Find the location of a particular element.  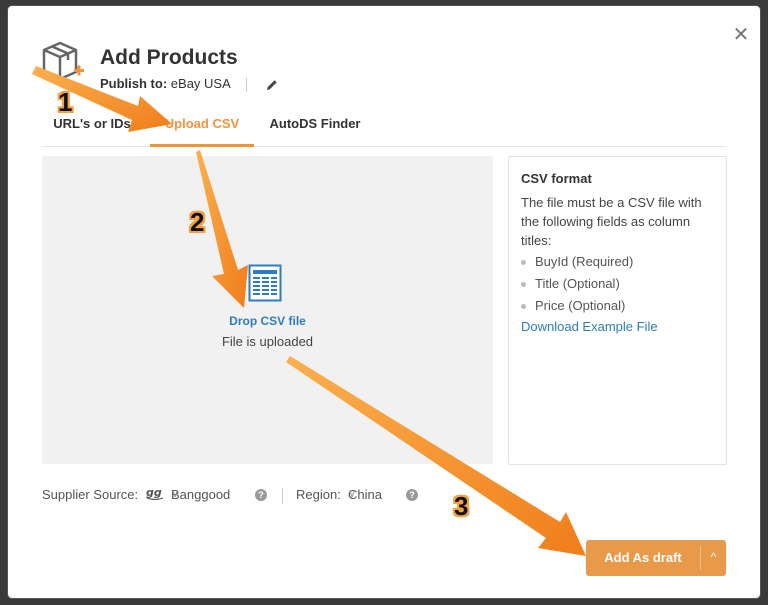

page-title: Add Products is located at coordinates (169, 57).